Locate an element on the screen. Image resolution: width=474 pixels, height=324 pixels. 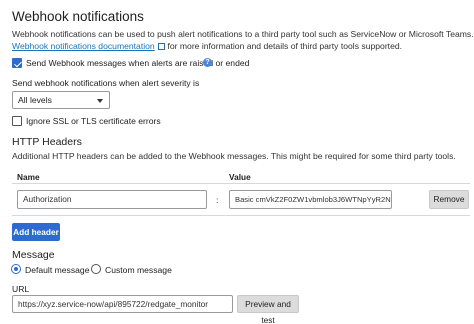
header-name-input: Authorization is located at coordinates (112, 199).